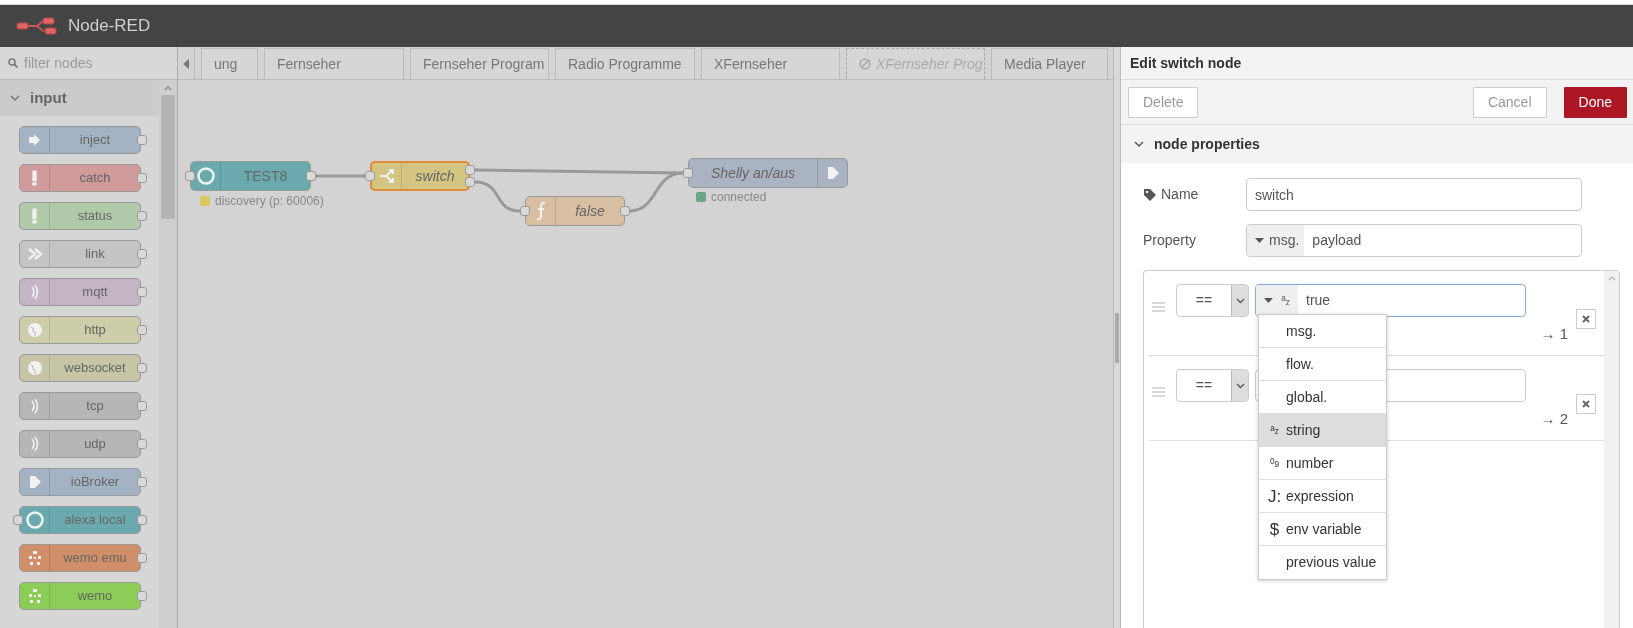 The height and width of the screenshot is (628, 1633). Describe the element at coordinates (739, 197) in the screenshot. I see `status-text: connected` at that location.